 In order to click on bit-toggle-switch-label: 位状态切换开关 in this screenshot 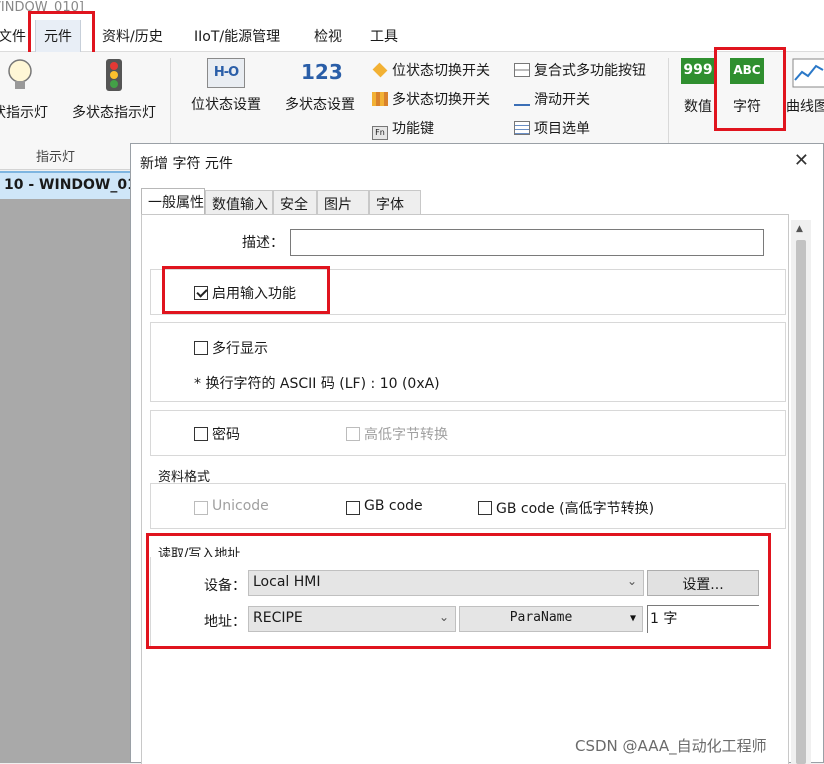, I will do `click(441, 71)`.